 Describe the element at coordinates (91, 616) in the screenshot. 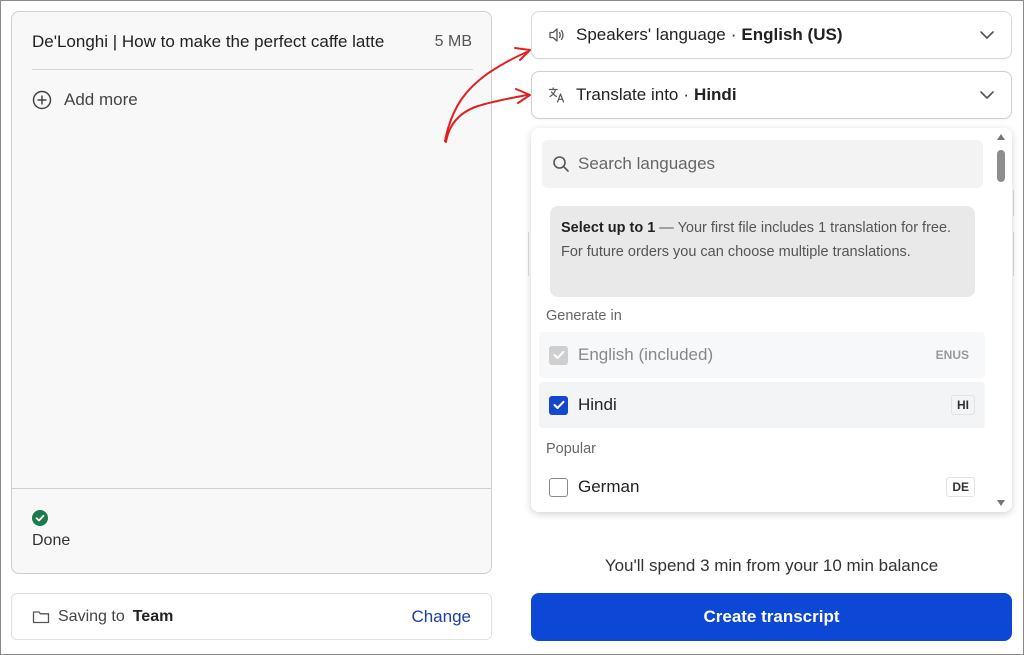

I see `saving-label: Saving to` at that location.